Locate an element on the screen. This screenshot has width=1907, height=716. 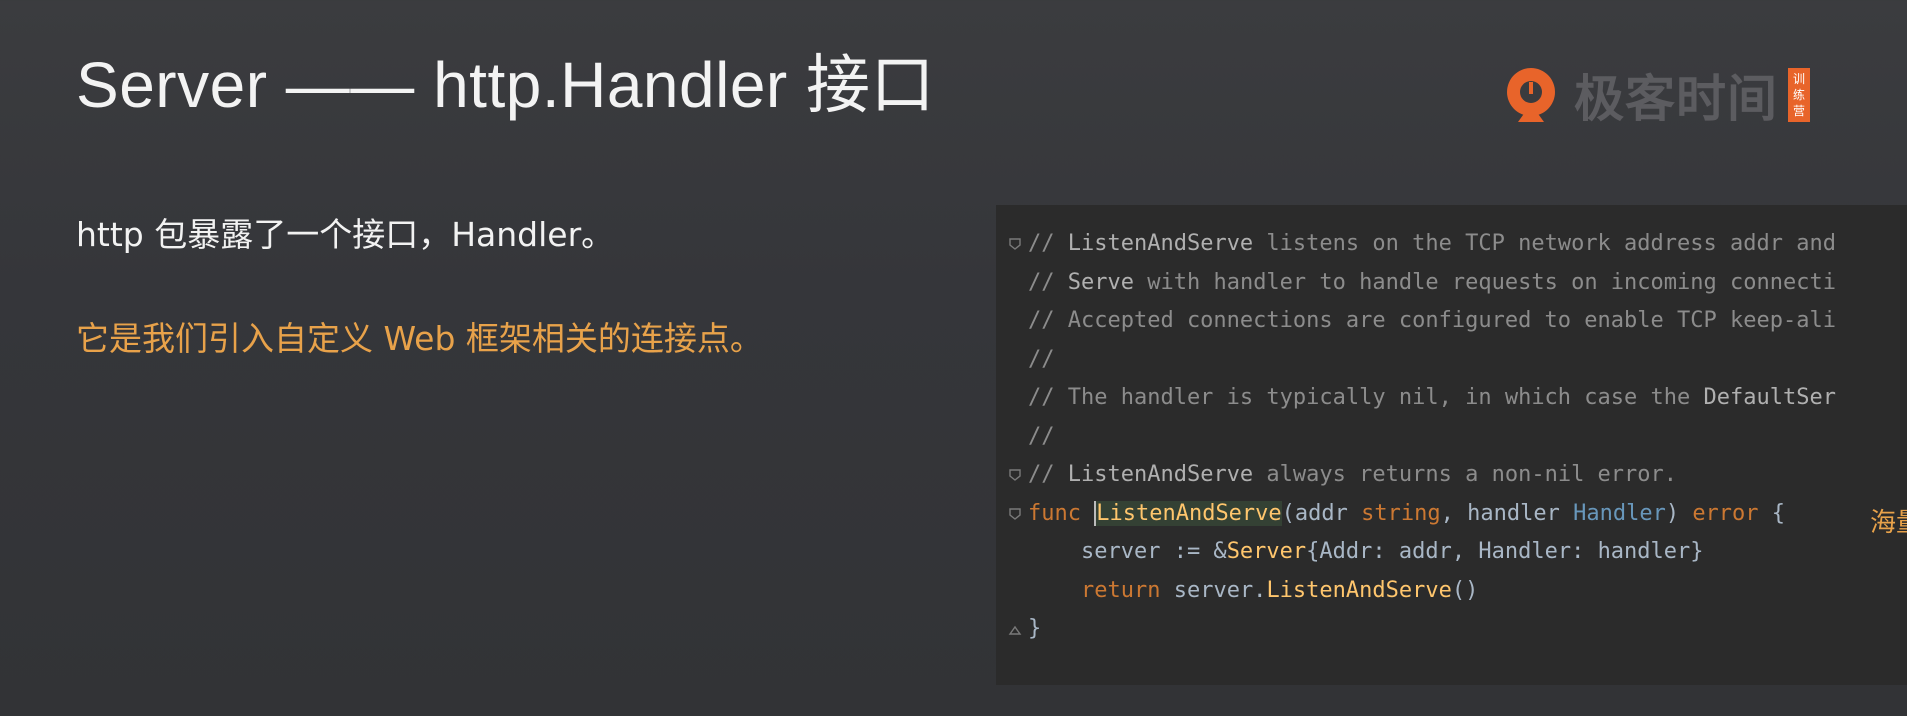
logo-badge-char: 练 is located at coordinates (1798, 95).